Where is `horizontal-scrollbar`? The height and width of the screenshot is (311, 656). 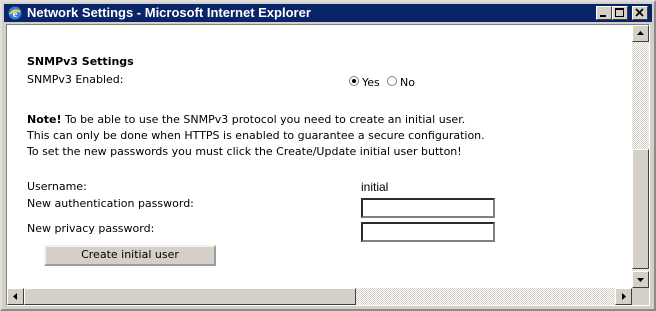
horizontal-scrollbar is located at coordinates (319, 296).